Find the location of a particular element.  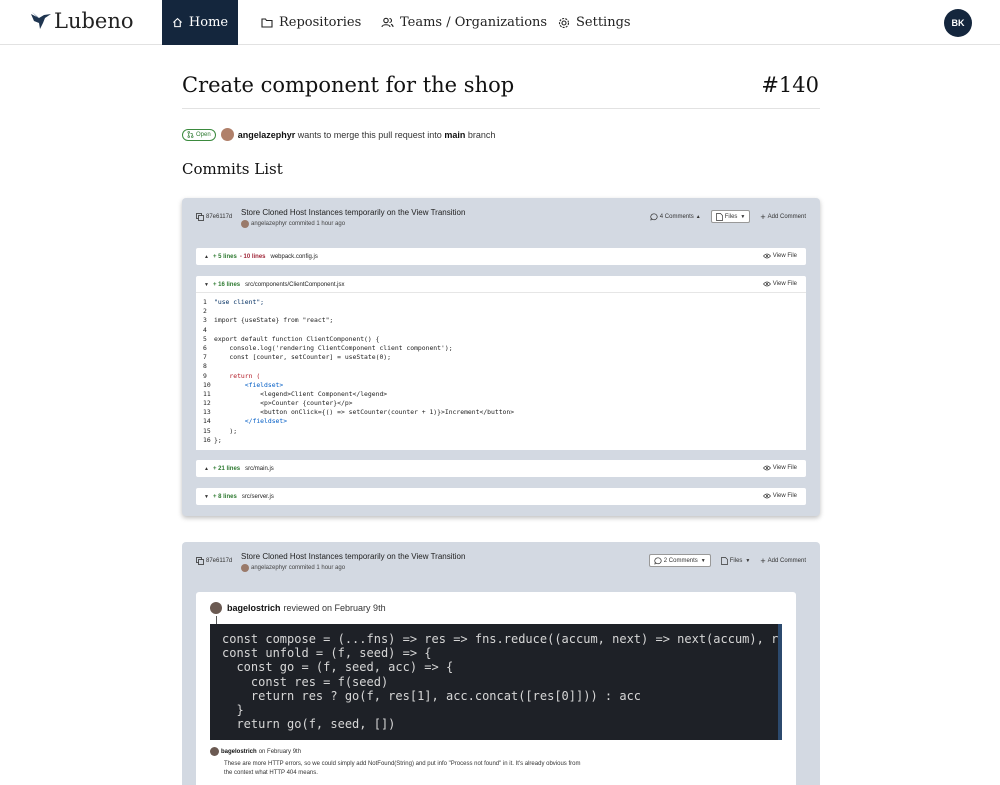

nav-repositories: Repositories is located at coordinates (311, 22).